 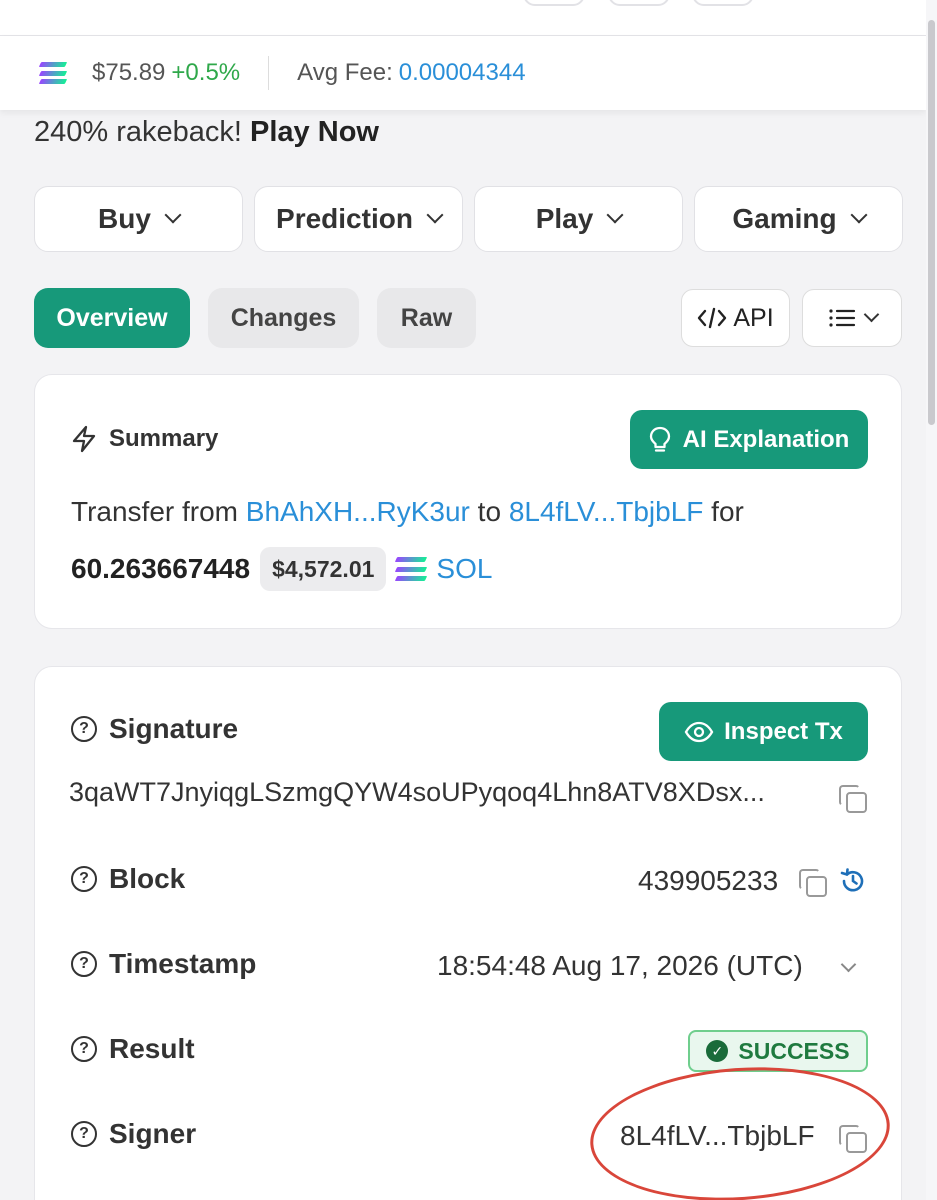 I want to click on tab-overview: Overview, so click(x=112, y=318).